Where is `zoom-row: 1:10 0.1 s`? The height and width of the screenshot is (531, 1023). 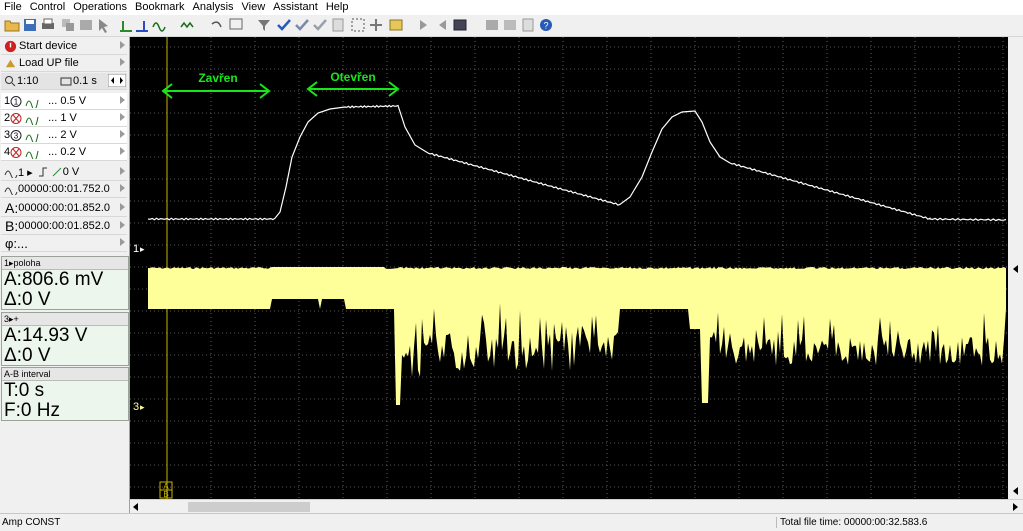
zoom-row: 1:10 0.1 s is located at coordinates (64, 81).